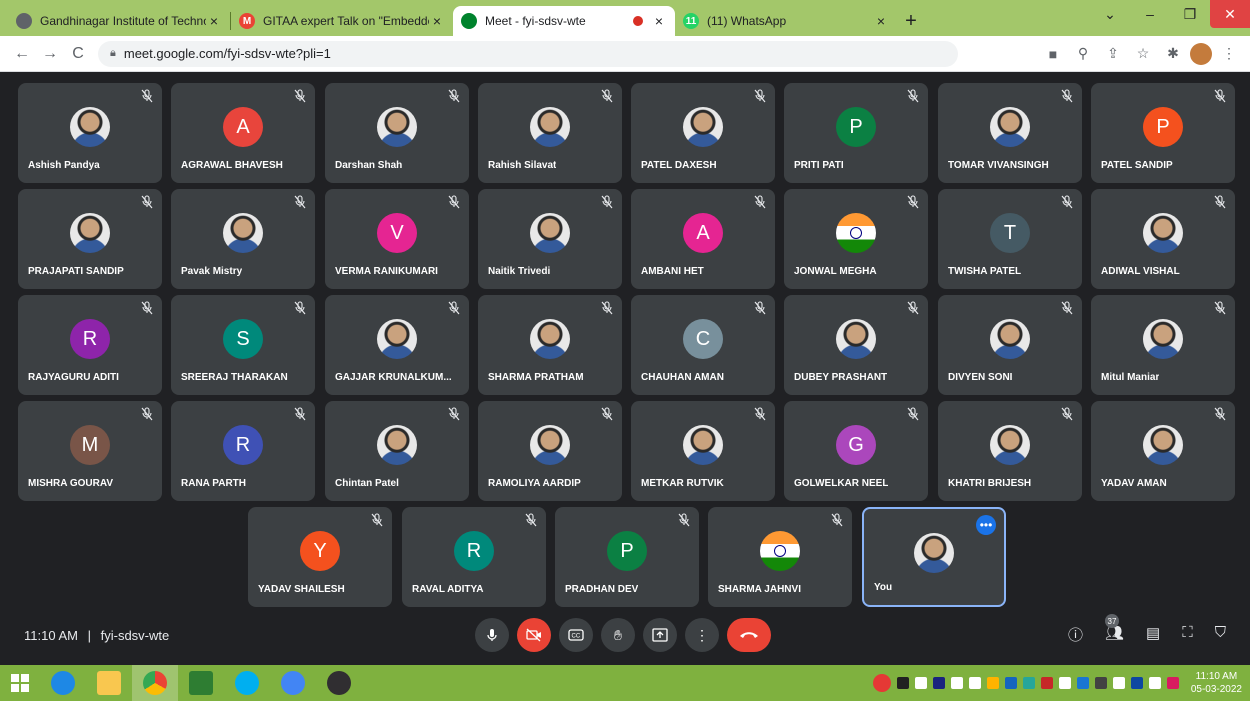 The width and height of the screenshot is (1250, 701). Describe the element at coordinates (1220, 634) in the screenshot. I see `host-controls-icon: ⛉` at that location.